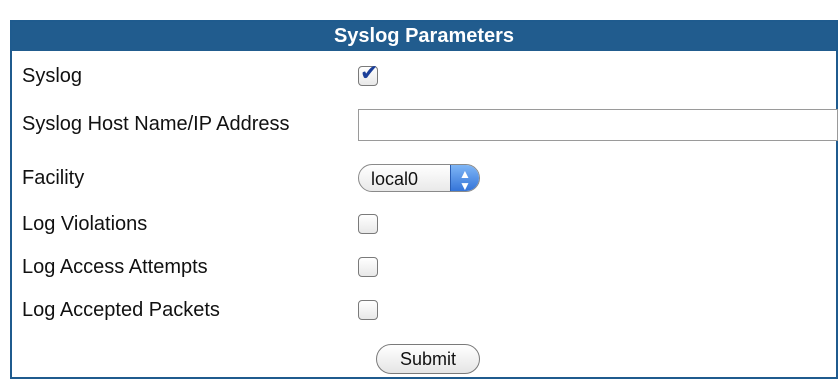 This screenshot has height=386, width=840. What do you see at coordinates (115, 267) in the screenshot?
I see `log-access-attempts-label: Log Access Attempts` at bounding box center [115, 267].